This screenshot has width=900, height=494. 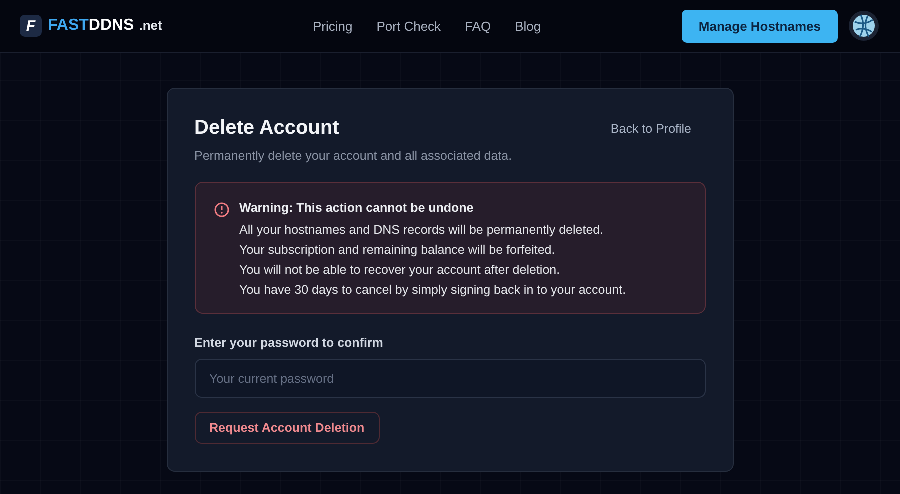 I want to click on page-subtitle: Permanently delete your account and all associated data., so click(x=354, y=156).